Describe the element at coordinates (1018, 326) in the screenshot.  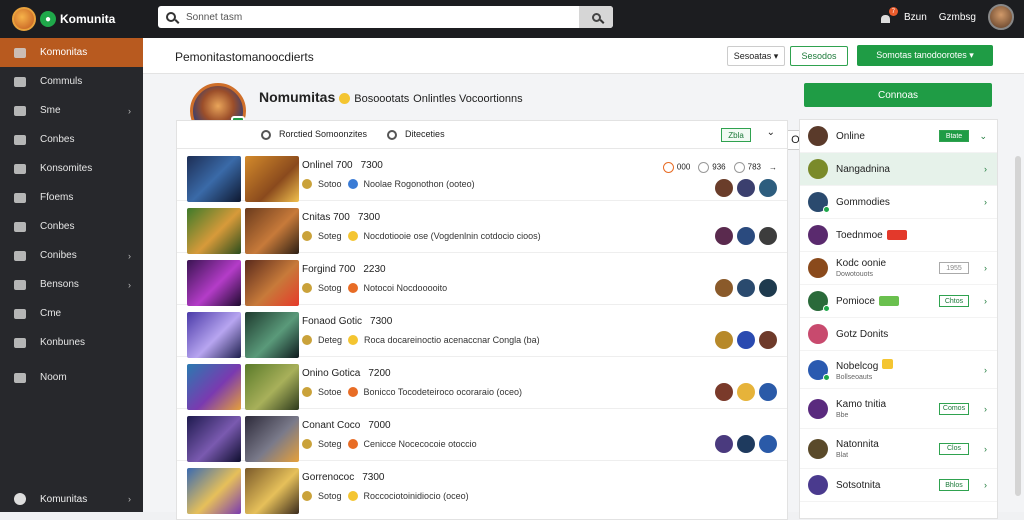
I see `scrollbar` at that location.